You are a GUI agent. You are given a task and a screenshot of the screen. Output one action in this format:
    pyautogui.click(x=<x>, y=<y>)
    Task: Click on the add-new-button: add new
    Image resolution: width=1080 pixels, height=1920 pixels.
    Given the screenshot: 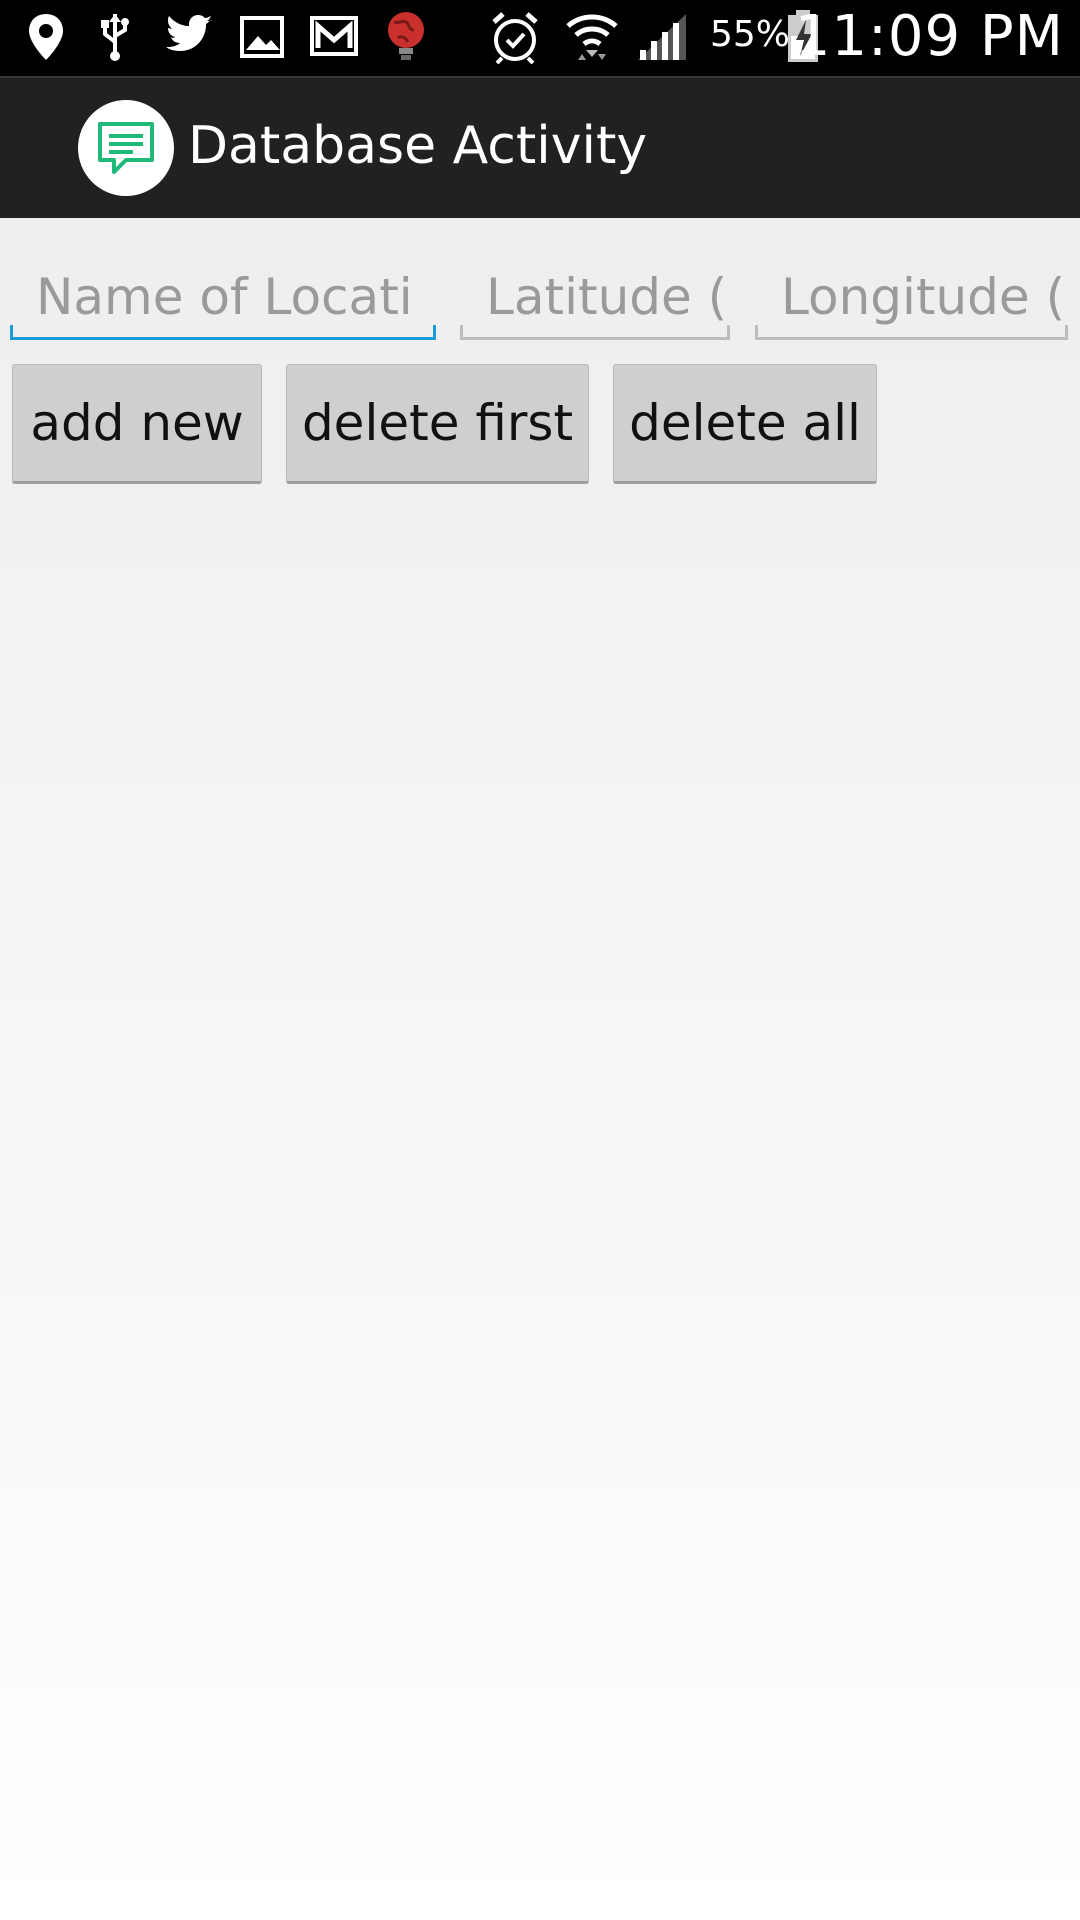 What is the action you would take?
    pyautogui.click(x=137, y=424)
    